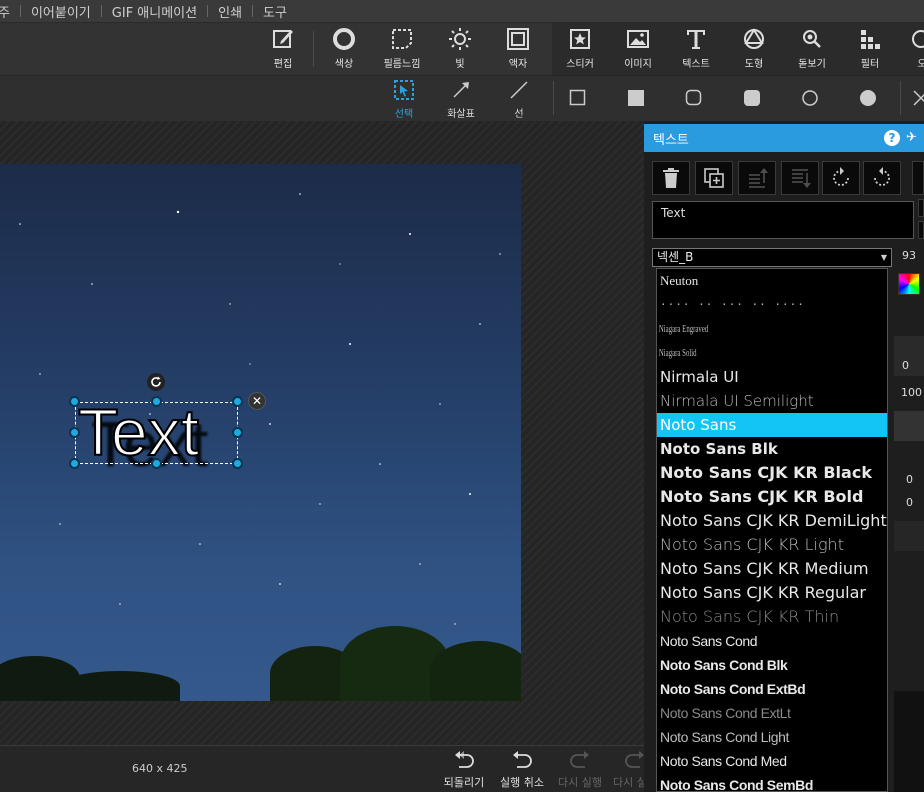 This screenshot has width=924, height=792. I want to click on font-list-item: Noto Sans, so click(772, 425).